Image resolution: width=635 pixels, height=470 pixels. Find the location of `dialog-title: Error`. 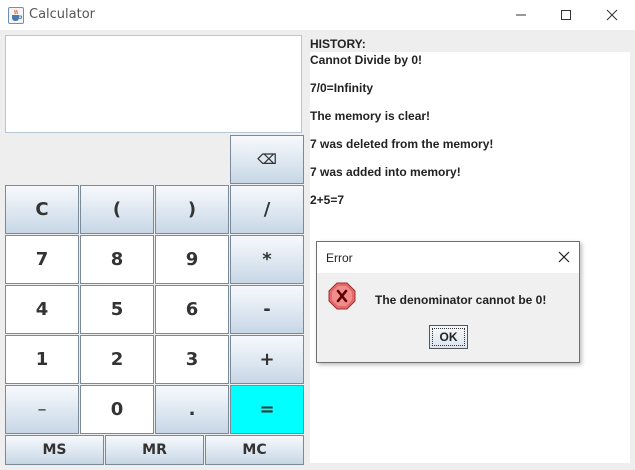

dialog-title: Error is located at coordinates (339, 258).